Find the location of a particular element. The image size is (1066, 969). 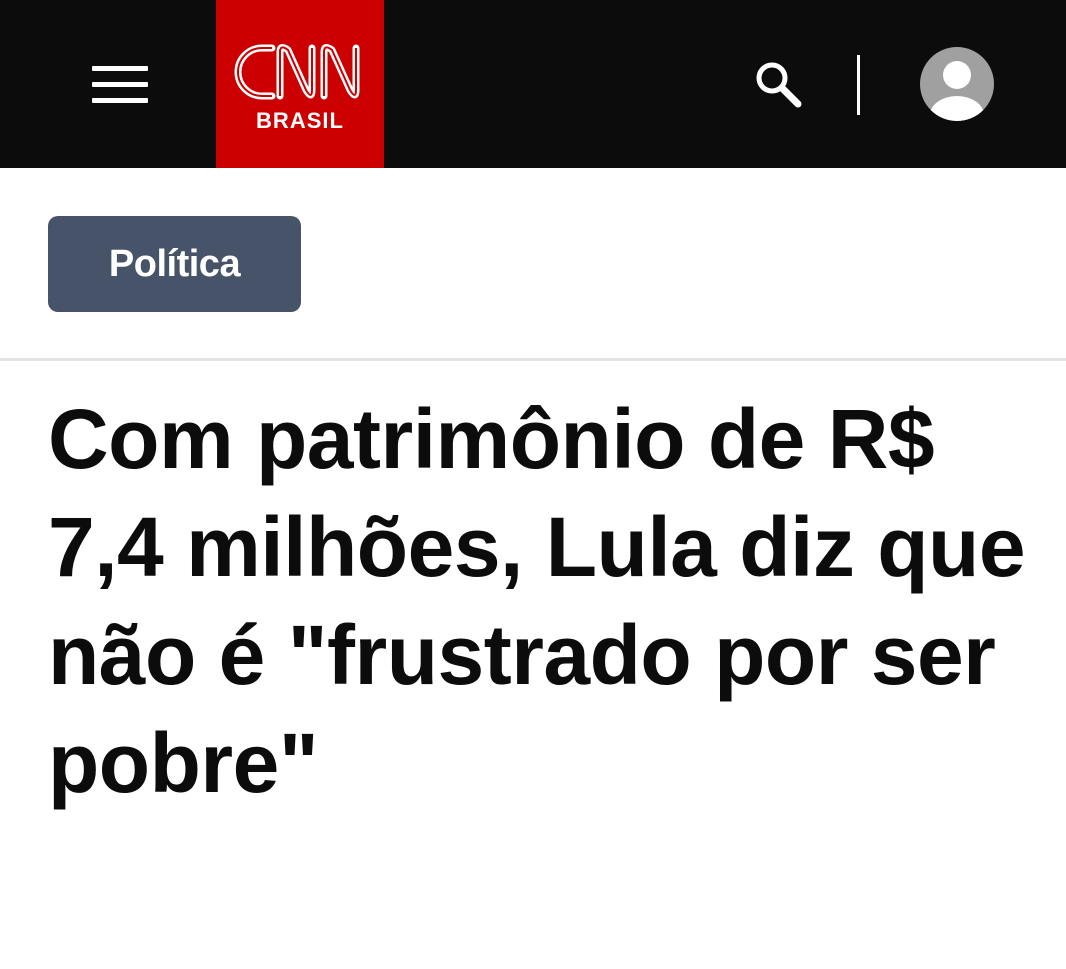

hamburger-menu-button is located at coordinates (120, 85).